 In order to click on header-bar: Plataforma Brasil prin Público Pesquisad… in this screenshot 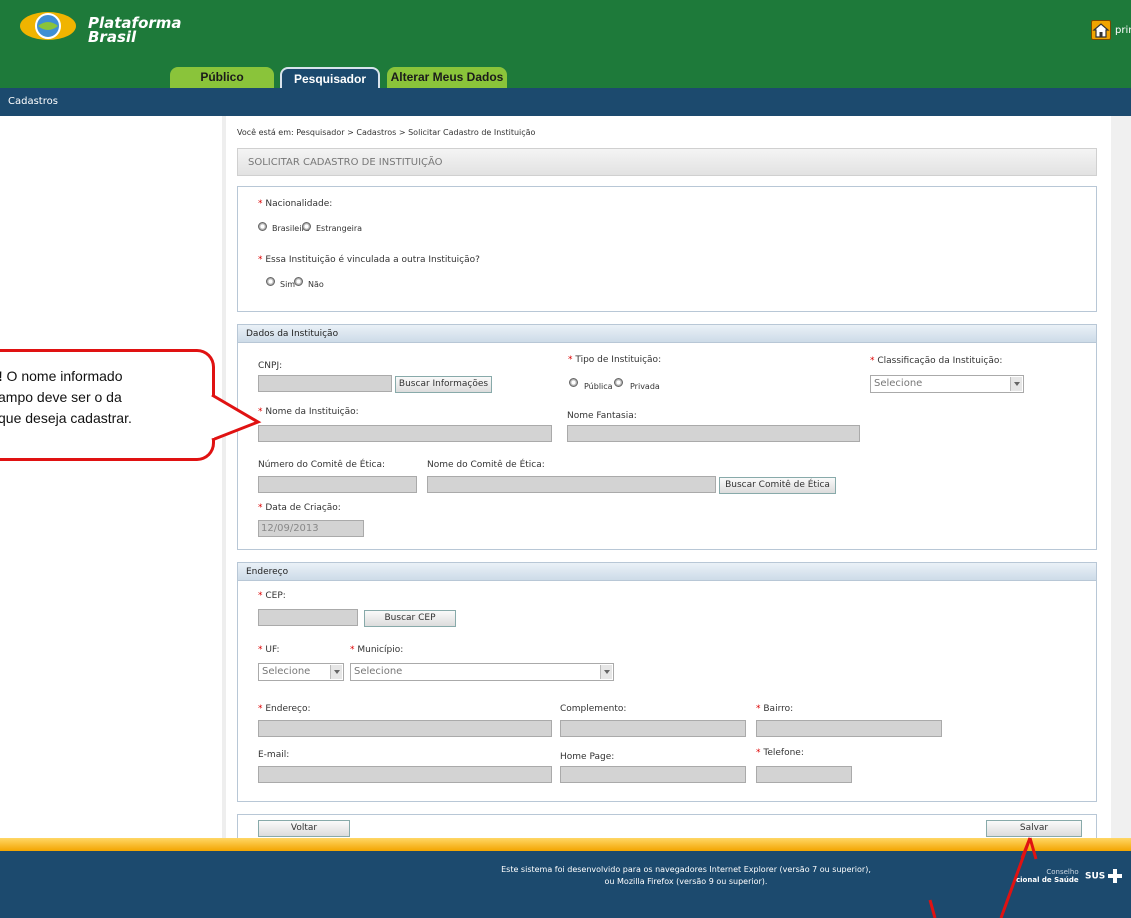, I will do `click(565, 44)`.